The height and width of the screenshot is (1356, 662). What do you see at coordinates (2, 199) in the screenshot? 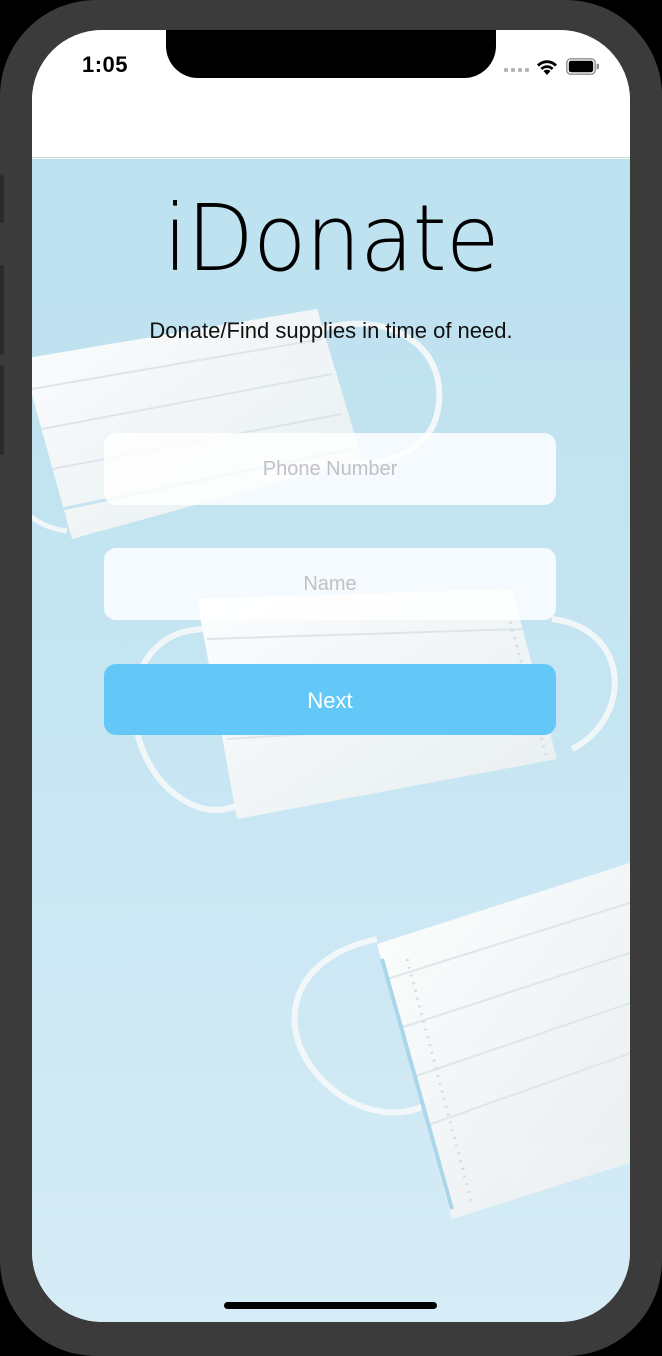
I see `mute-switch` at bounding box center [2, 199].